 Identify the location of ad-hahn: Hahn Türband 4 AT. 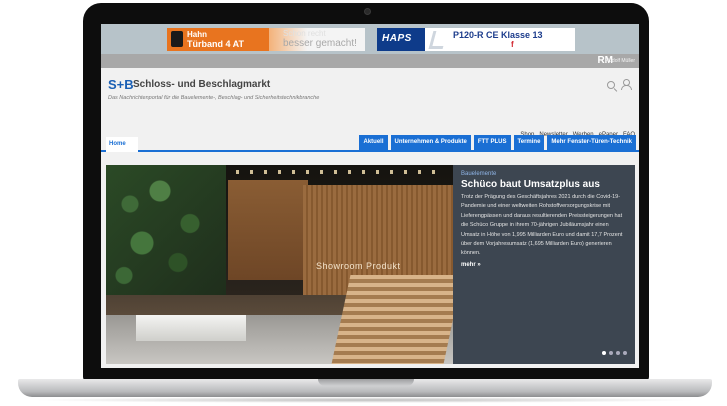
(218, 39).